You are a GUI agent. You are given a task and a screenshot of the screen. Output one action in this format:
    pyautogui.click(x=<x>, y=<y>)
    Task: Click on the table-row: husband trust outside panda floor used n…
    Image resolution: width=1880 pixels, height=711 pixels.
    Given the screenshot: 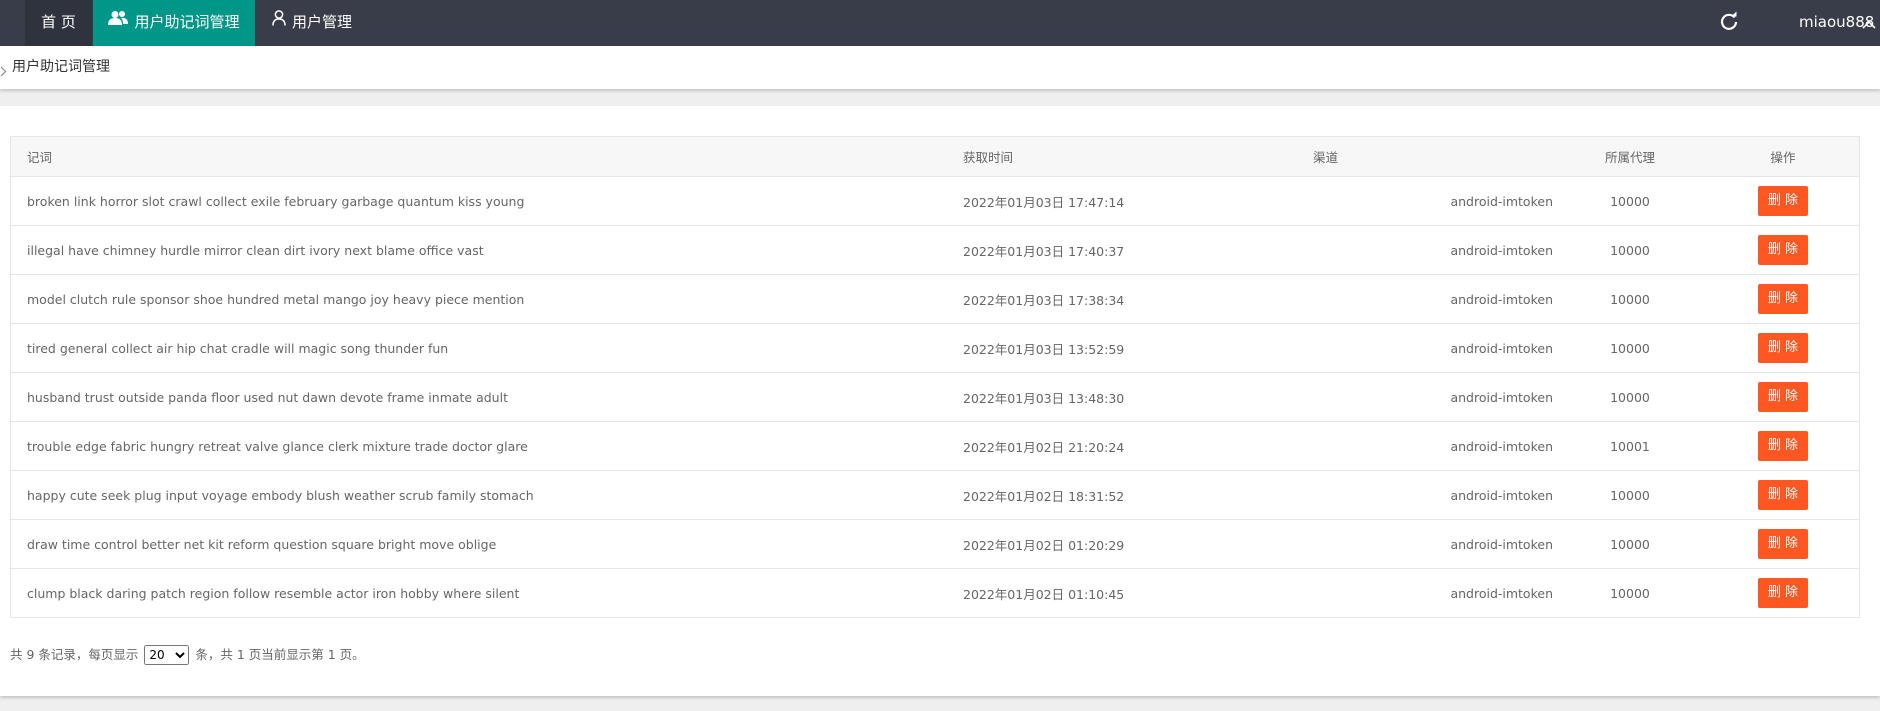 What is the action you would take?
    pyautogui.click(x=935, y=397)
    